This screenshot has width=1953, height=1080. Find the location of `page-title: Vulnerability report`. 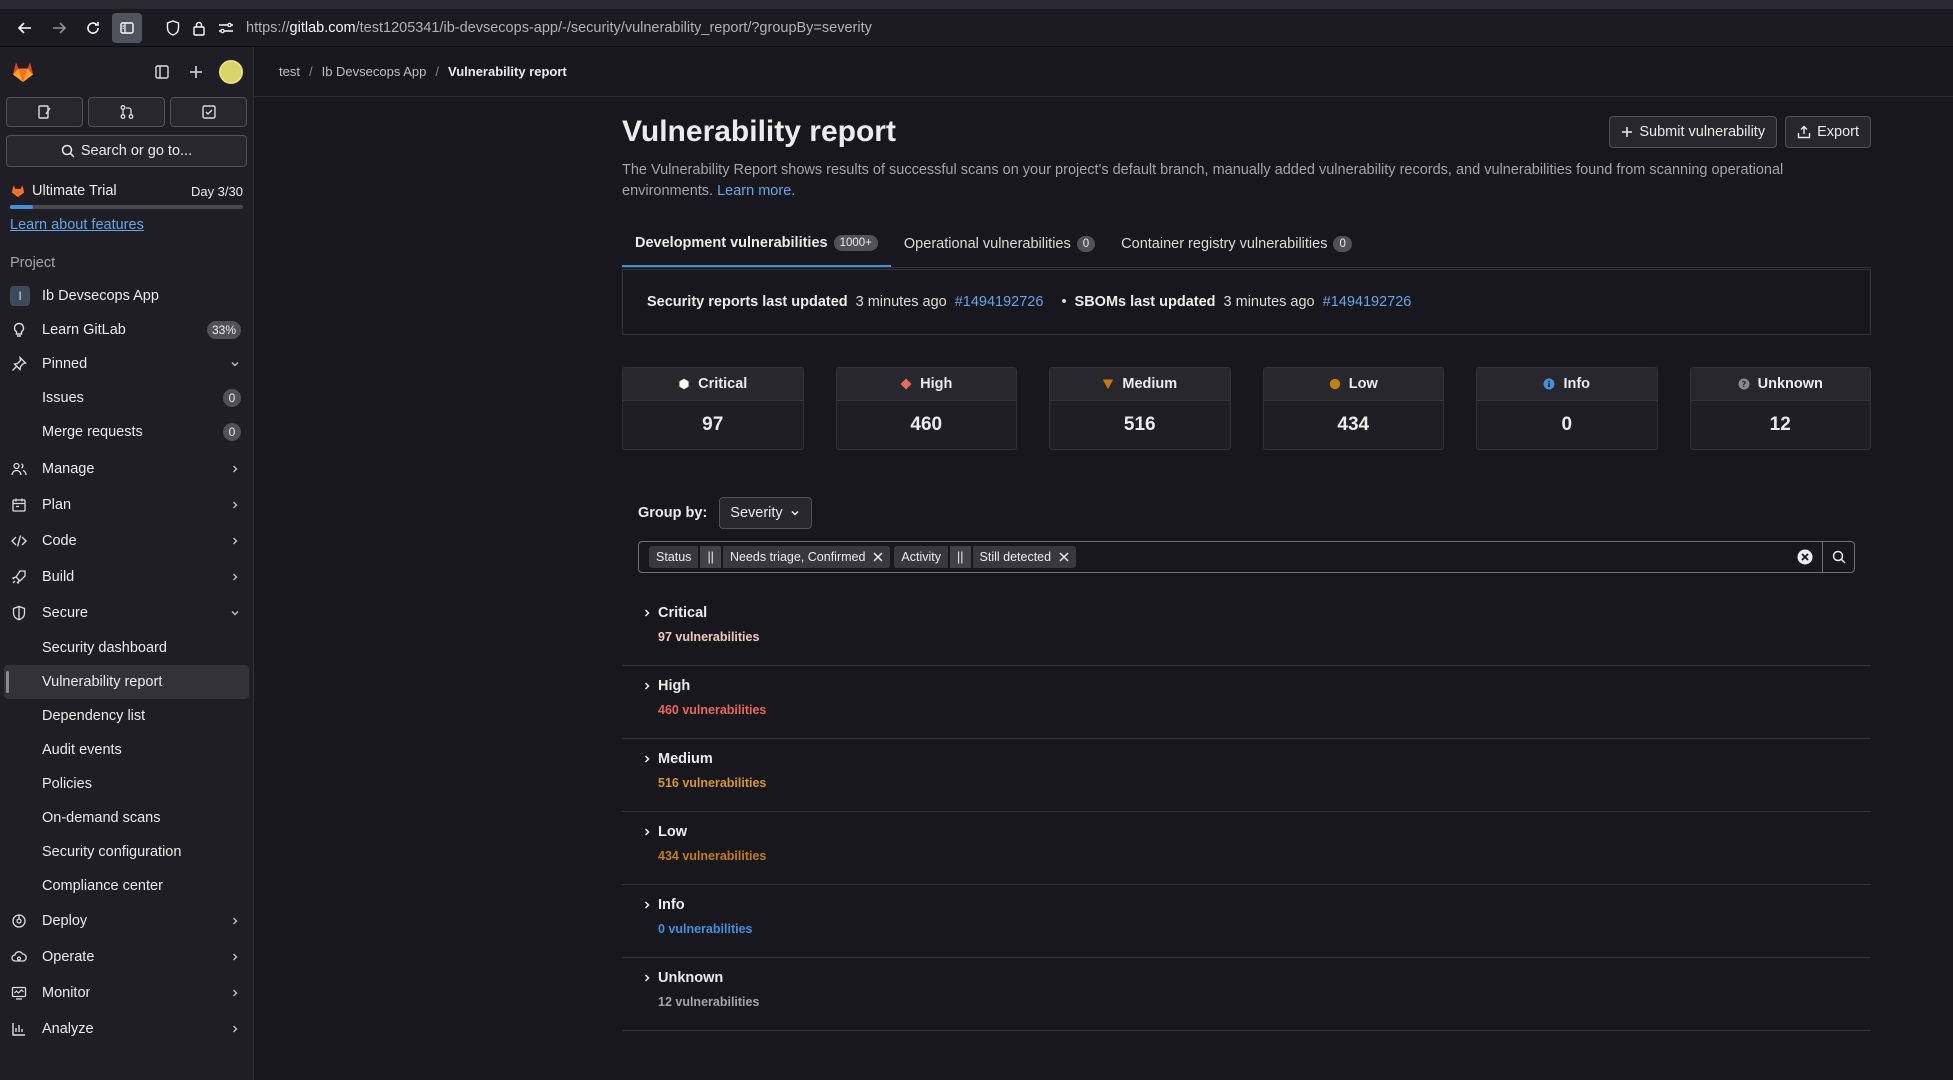

page-title: Vulnerability report is located at coordinates (759, 131).